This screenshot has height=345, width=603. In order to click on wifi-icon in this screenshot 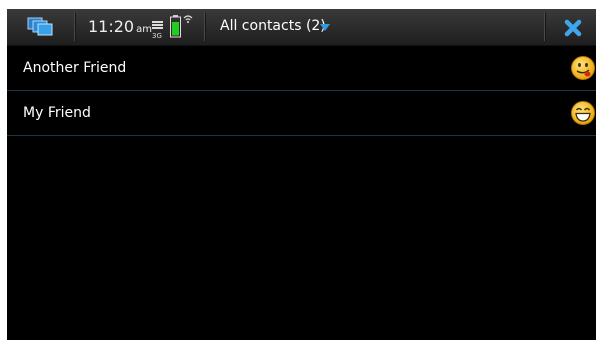, I will do `click(188, 19)`.